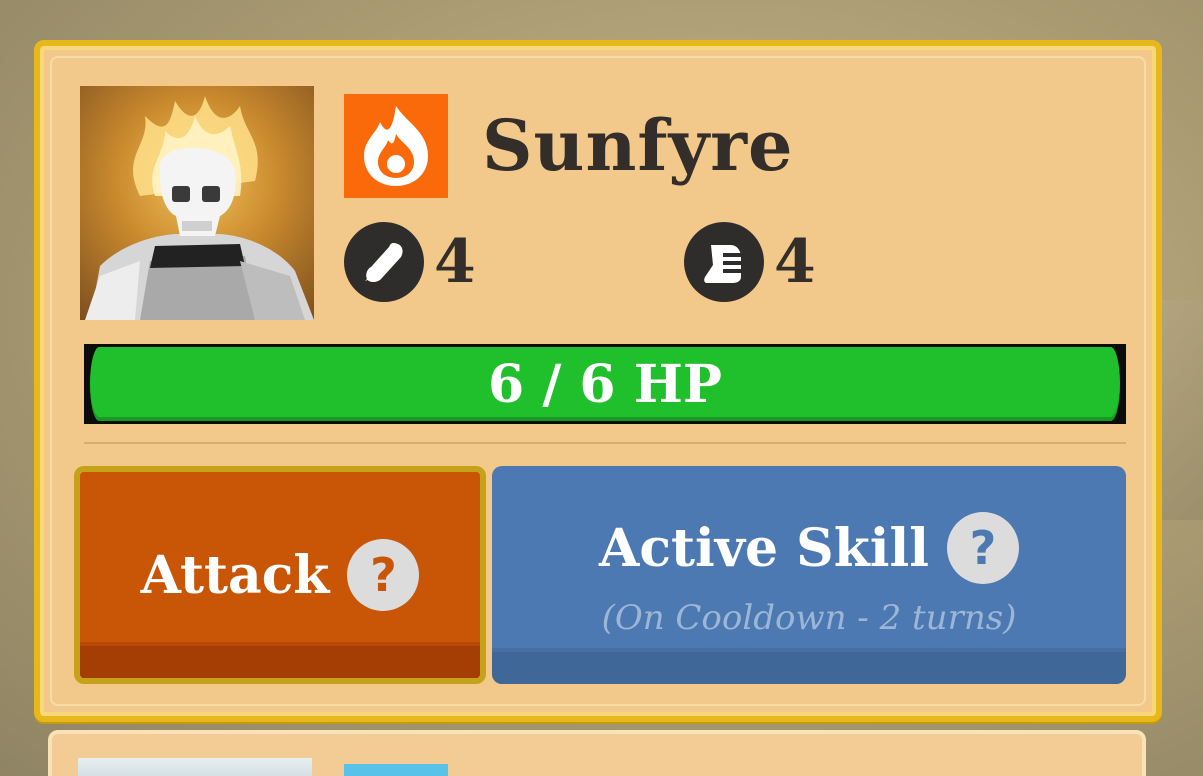  I want to click on fire-element-badge, so click(396, 146).